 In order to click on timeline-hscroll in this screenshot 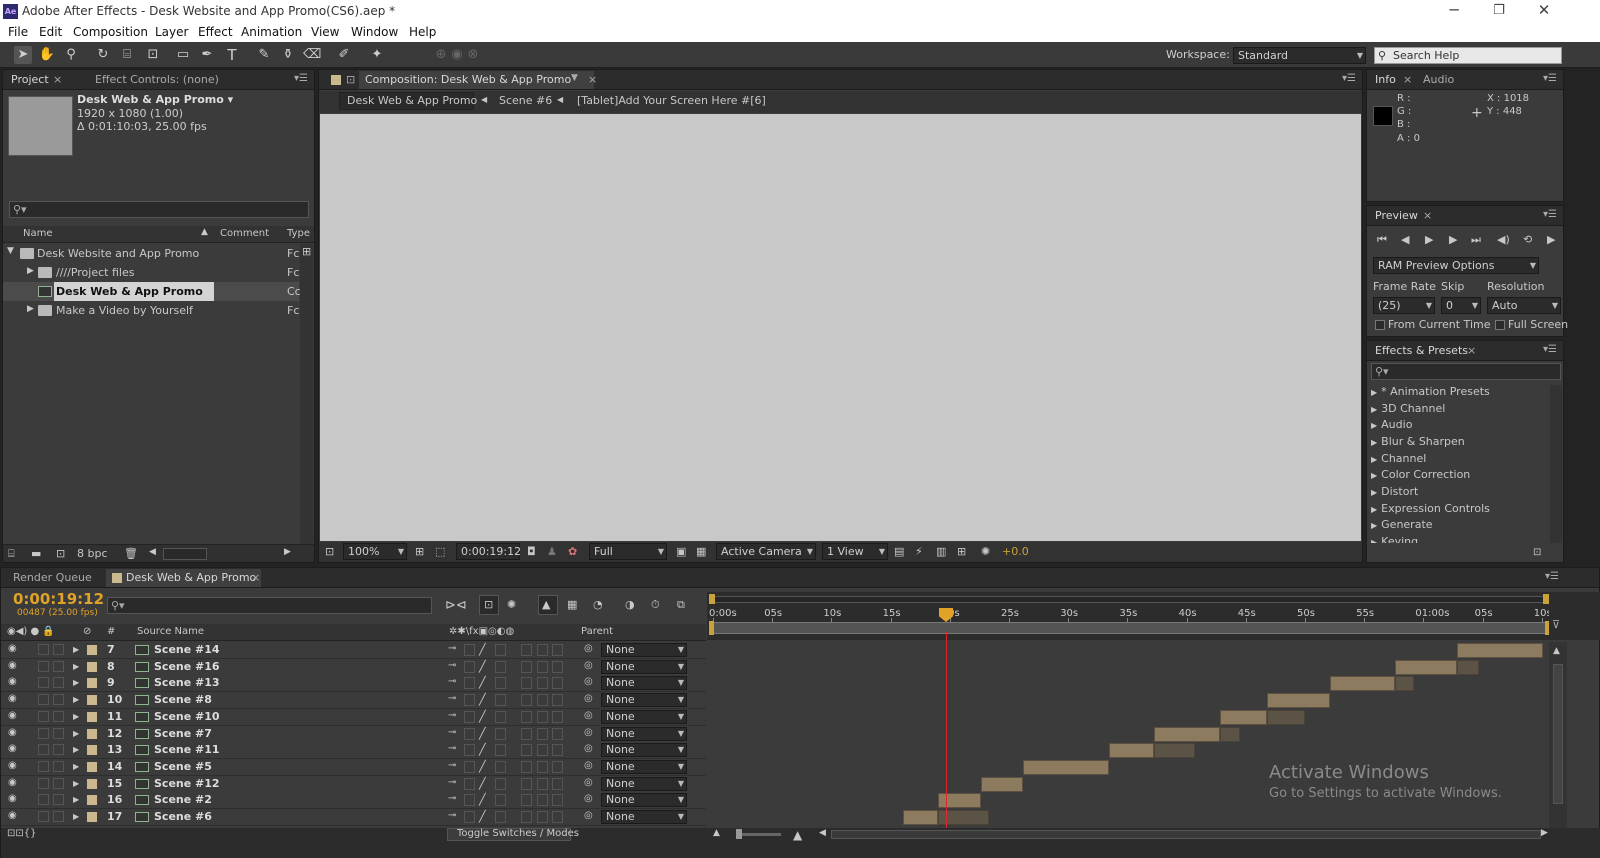, I will do `click(1186, 834)`.